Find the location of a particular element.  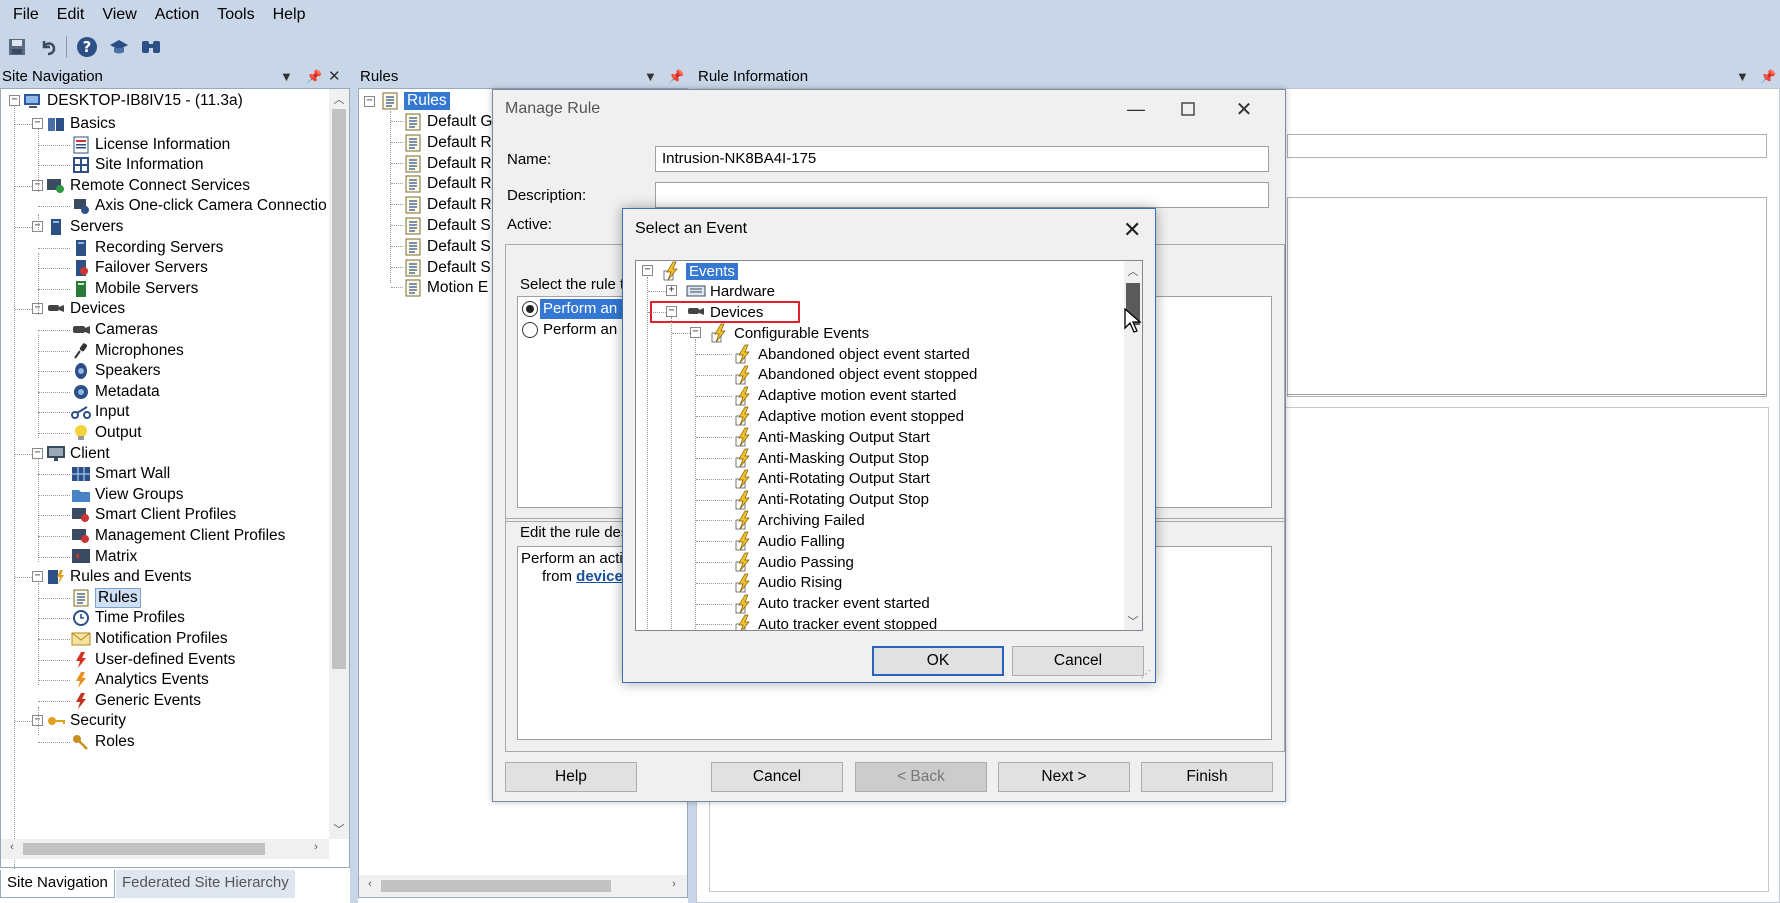

rules-hscrollbar: ‹ › is located at coordinates (523, 886).